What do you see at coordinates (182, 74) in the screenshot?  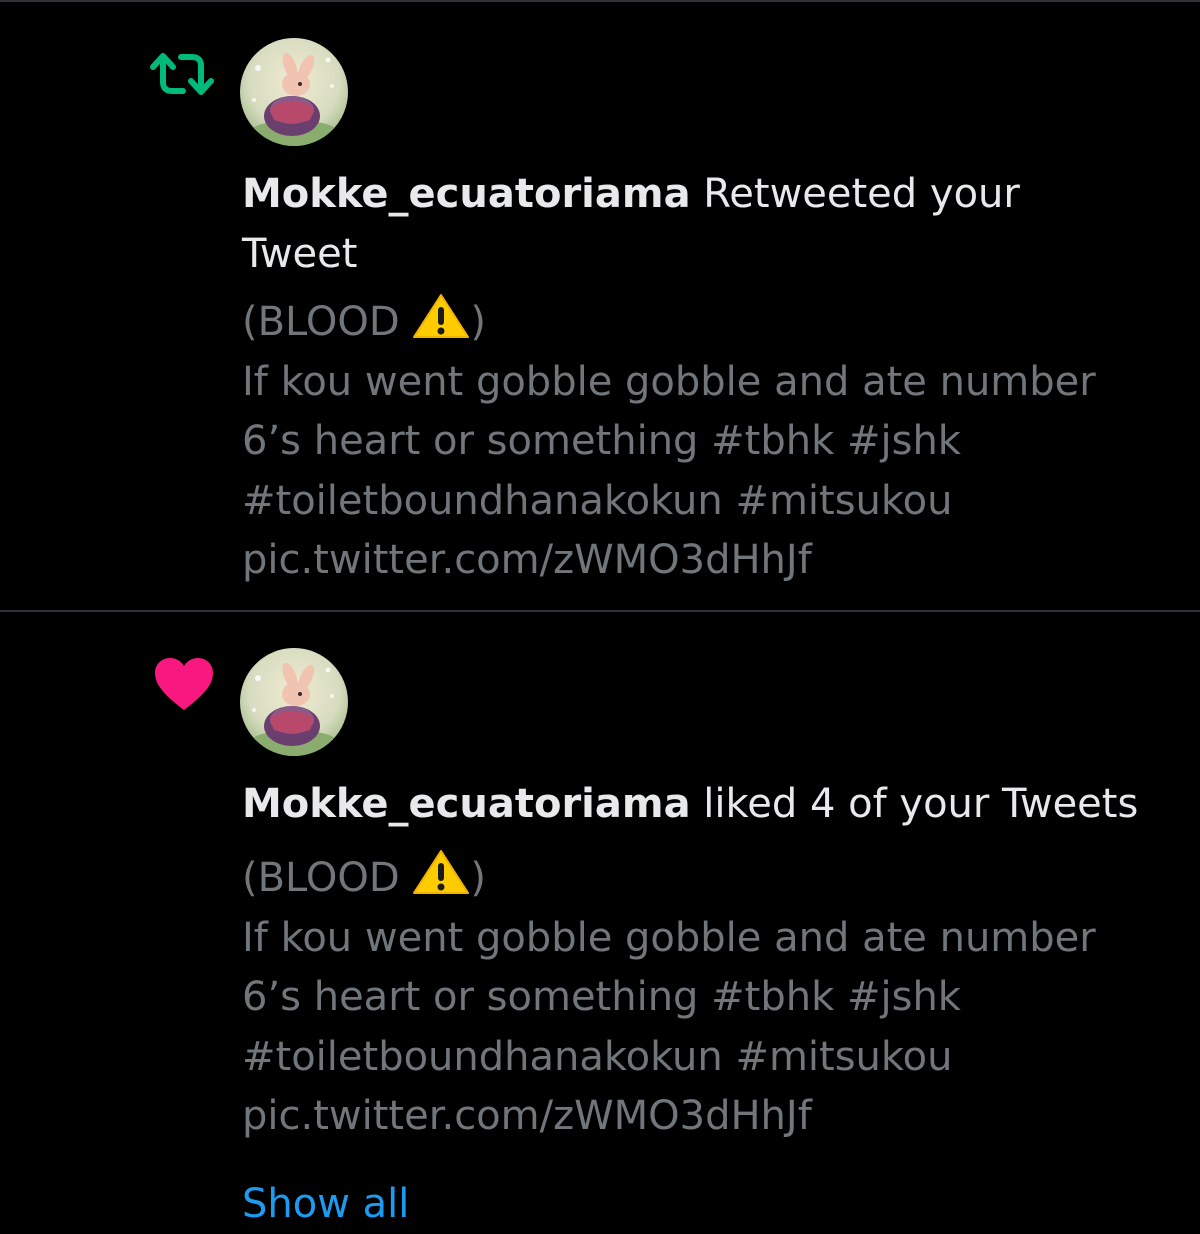 I see `retweet-icon` at bounding box center [182, 74].